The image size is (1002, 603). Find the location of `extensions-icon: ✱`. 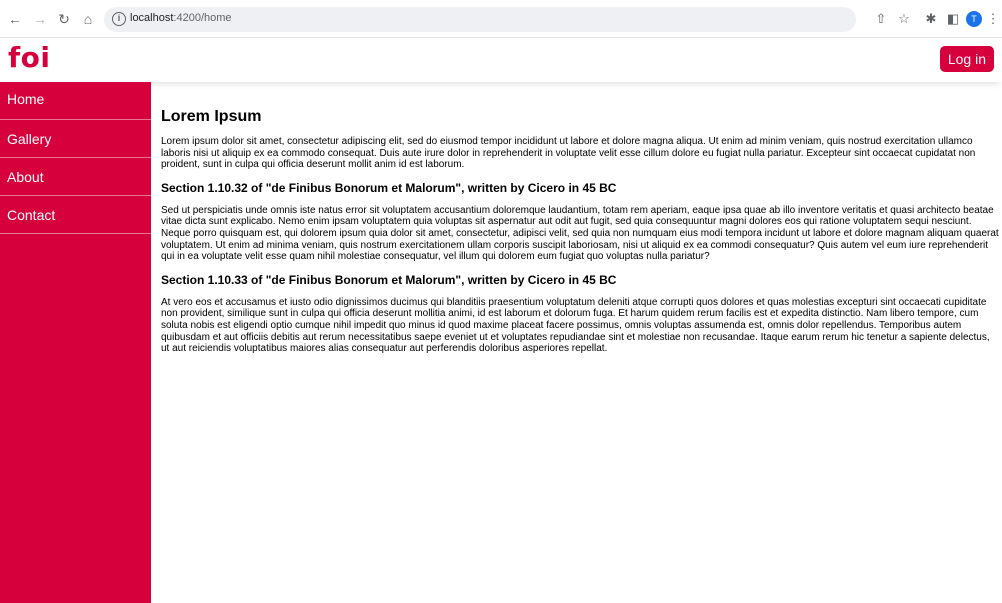

extensions-icon: ✱ is located at coordinates (931, 19).